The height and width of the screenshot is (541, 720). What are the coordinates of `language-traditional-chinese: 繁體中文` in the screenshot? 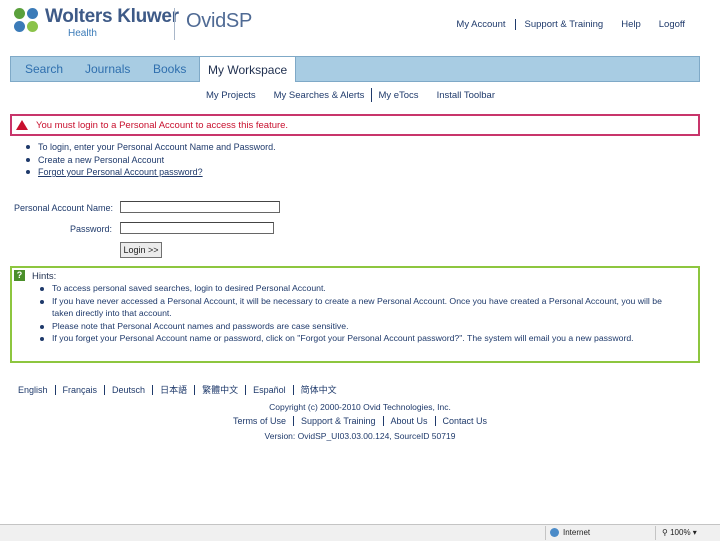 It's located at (219, 390).